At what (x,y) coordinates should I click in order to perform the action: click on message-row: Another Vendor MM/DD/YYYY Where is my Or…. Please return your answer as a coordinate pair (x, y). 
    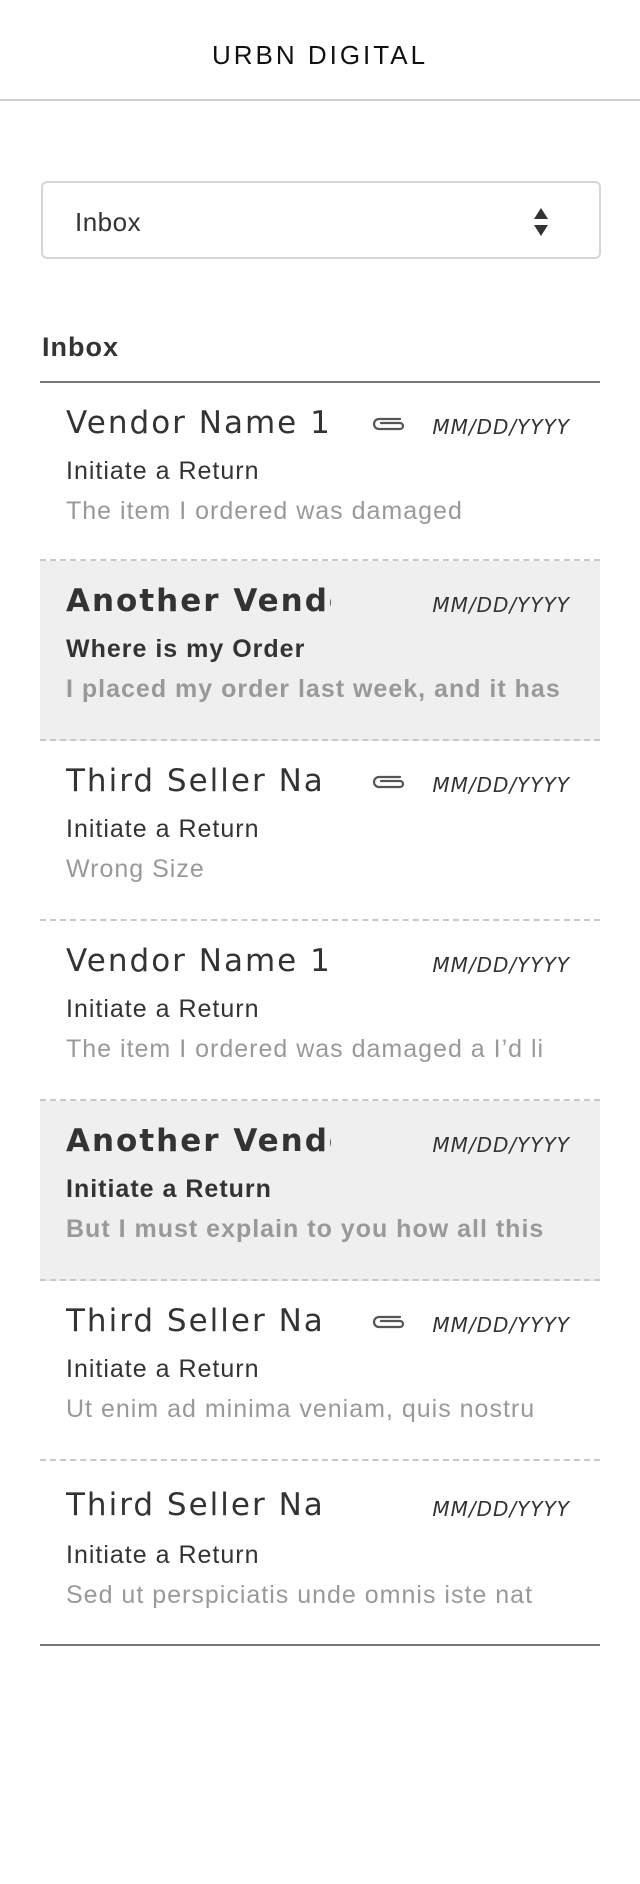
    Looking at the image, I should click on (320, 651).